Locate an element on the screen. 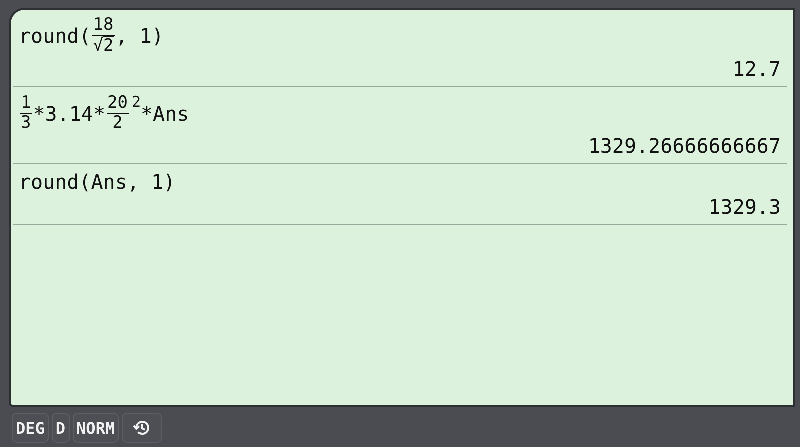 This screenshot has height=447, width=800. expression: round(Ans, 1) is located at coordinates (97, 182).